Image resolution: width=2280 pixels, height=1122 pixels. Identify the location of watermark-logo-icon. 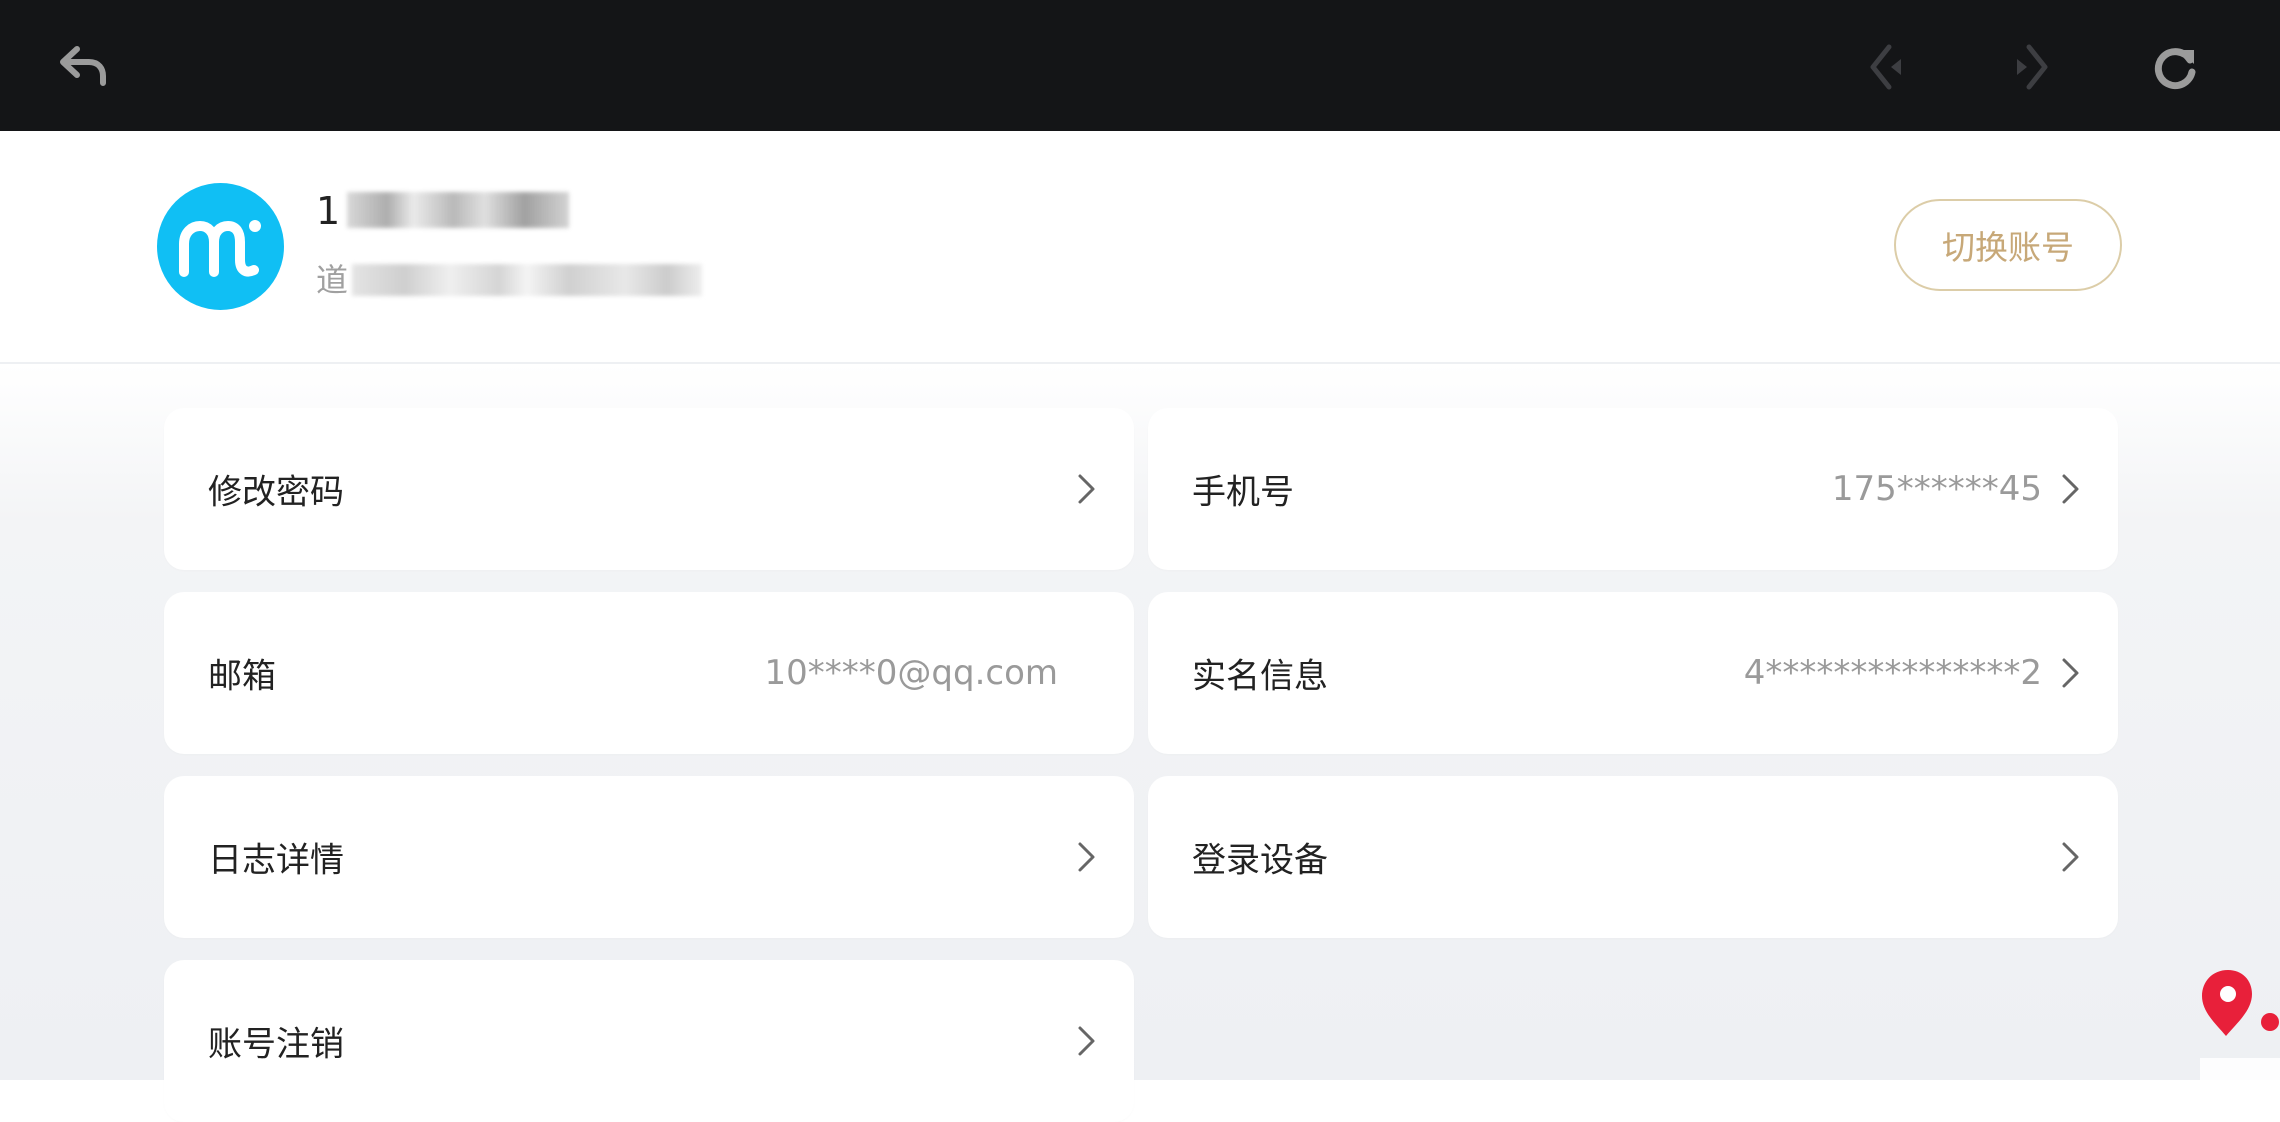
(2240, 1025).